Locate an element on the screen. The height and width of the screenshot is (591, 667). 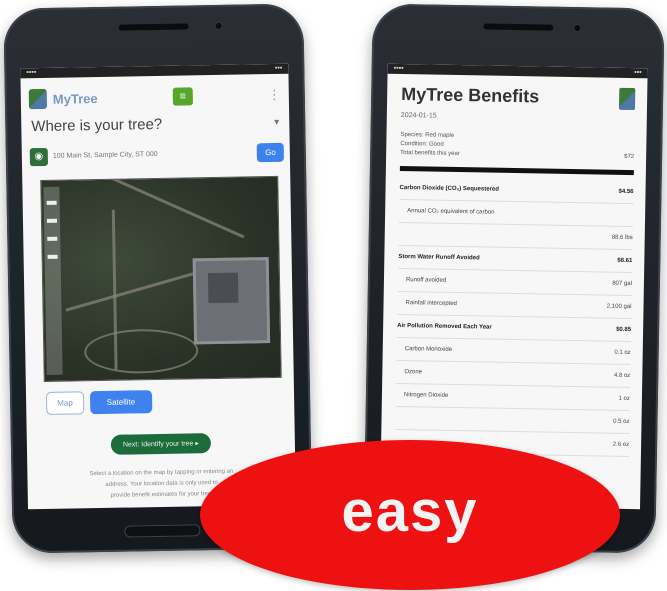
receipt-line-value: 4.8 oz is located at coordinates (622, 376).